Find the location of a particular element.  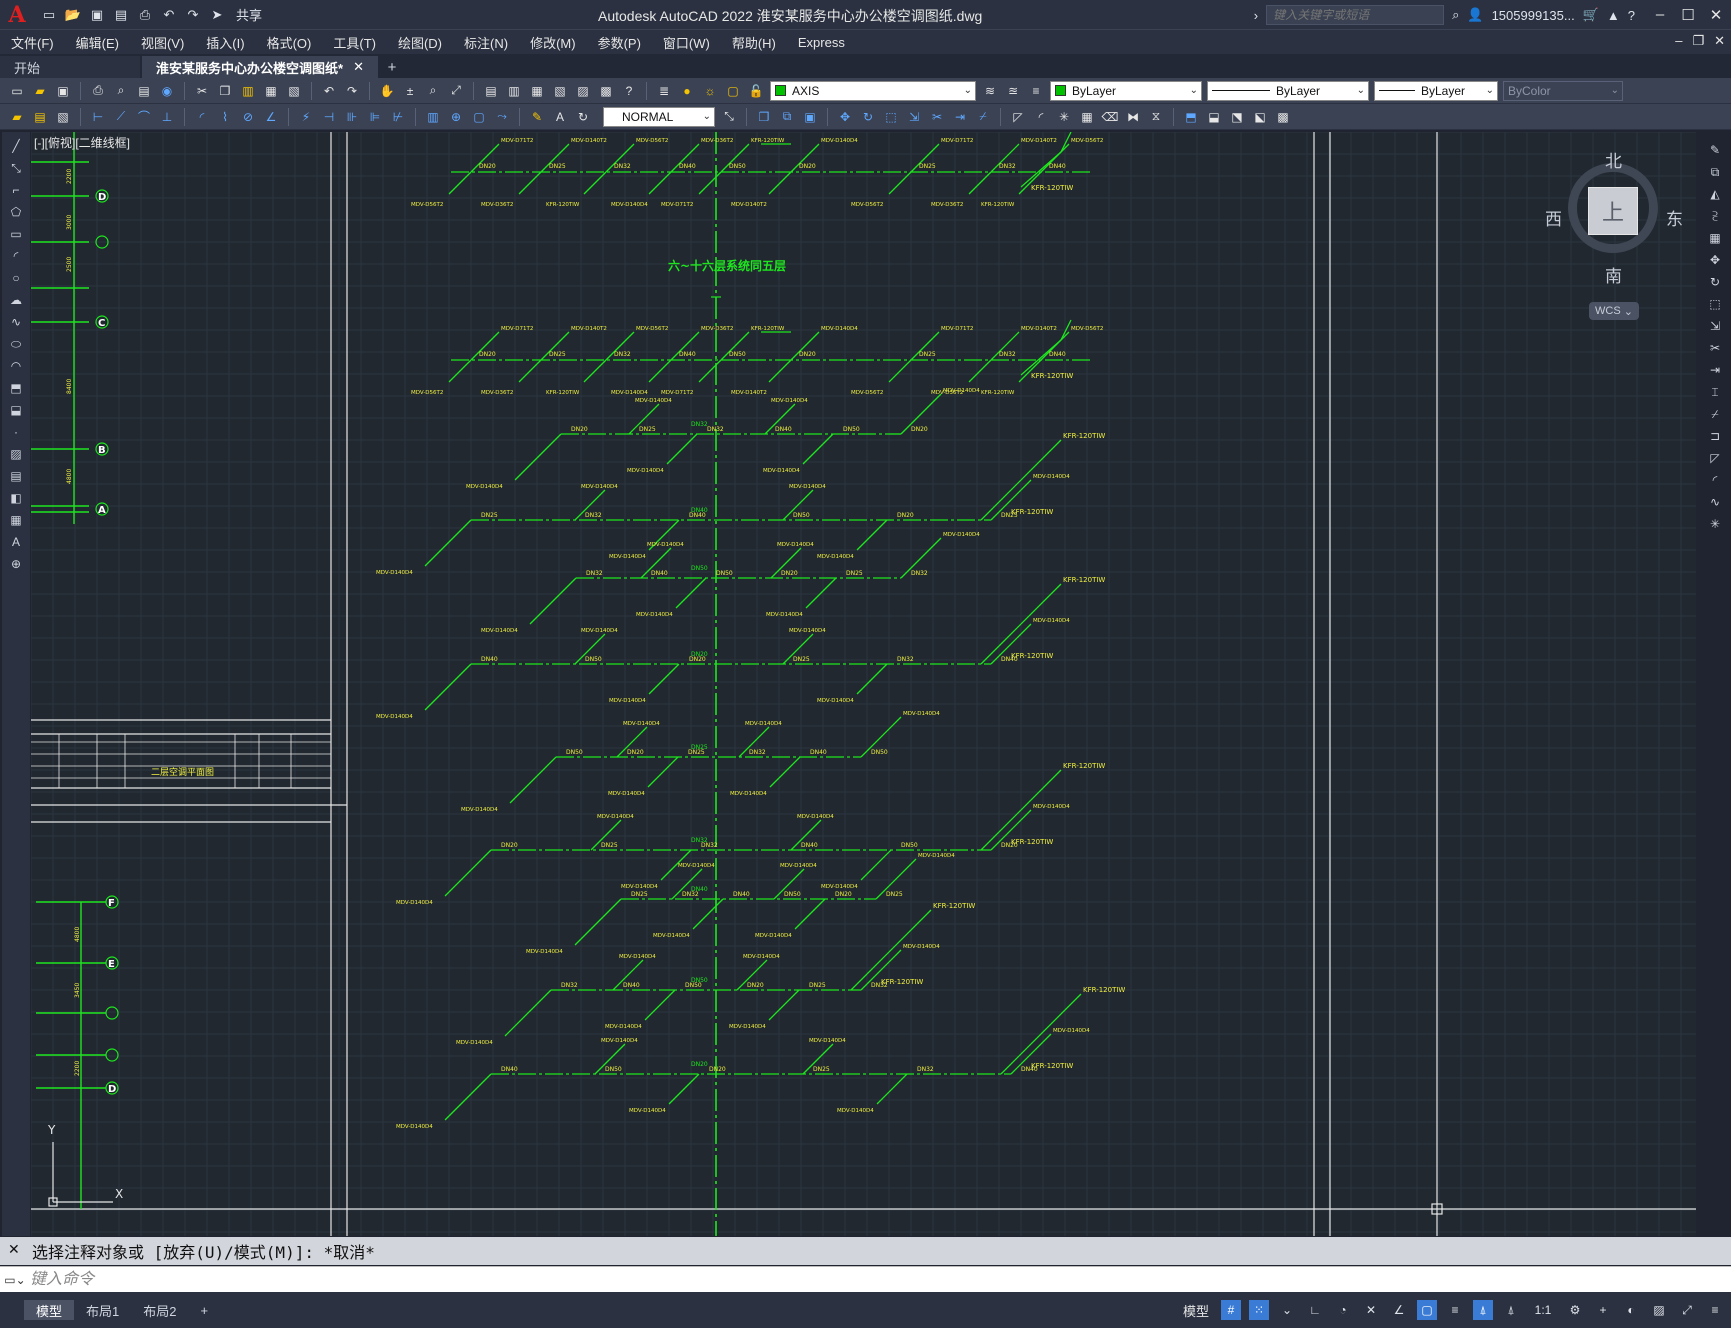

mirror-icon: ⧉ is located at coordinates (787, 117).